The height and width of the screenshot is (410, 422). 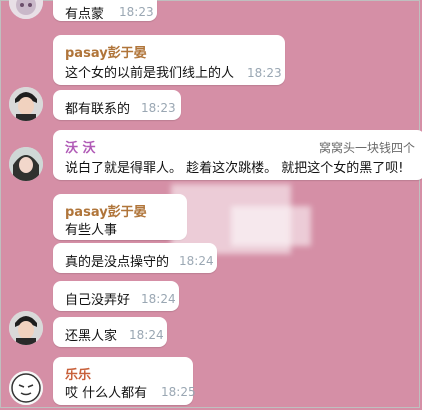 I want to click on meme-avatar-icon, so click(x=26, y=388).